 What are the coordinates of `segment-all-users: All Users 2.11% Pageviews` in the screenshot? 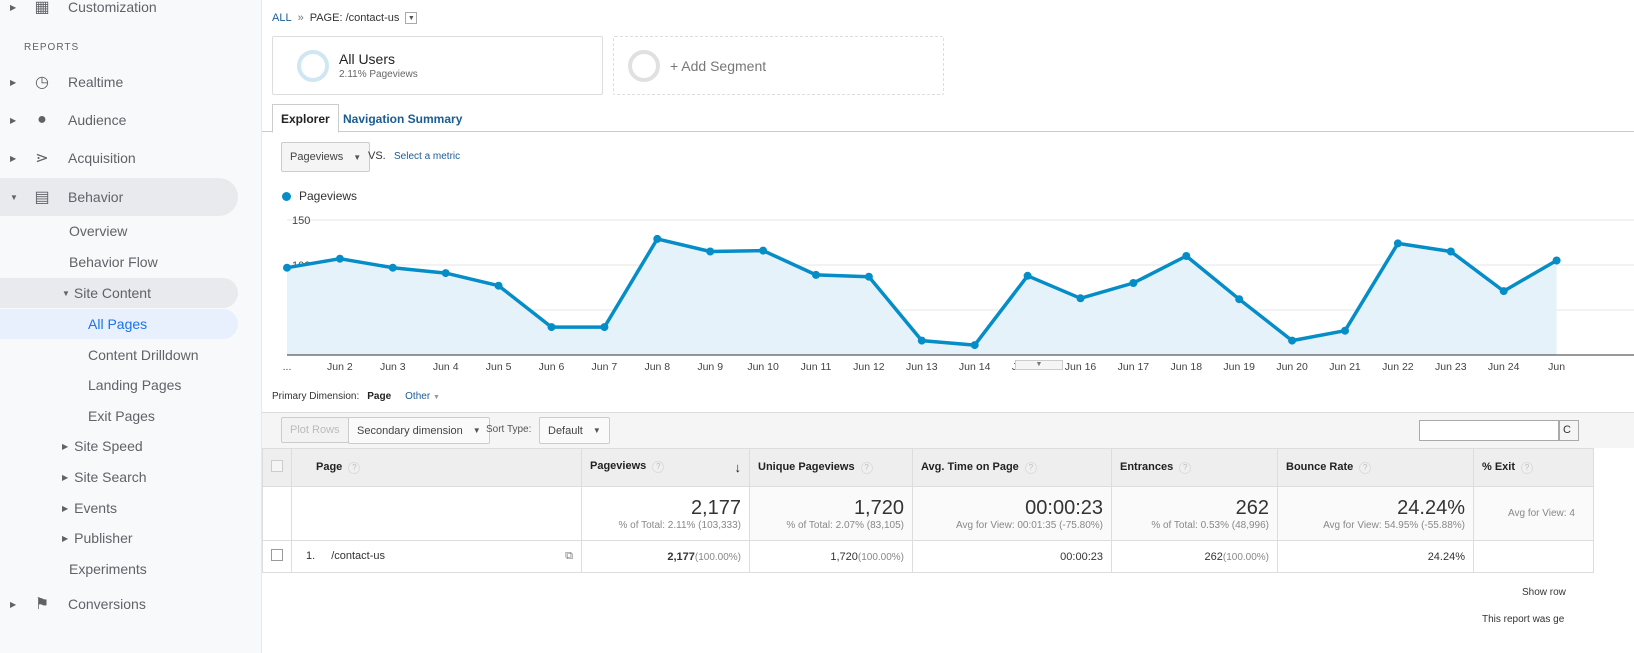 It's located at (437, 65).